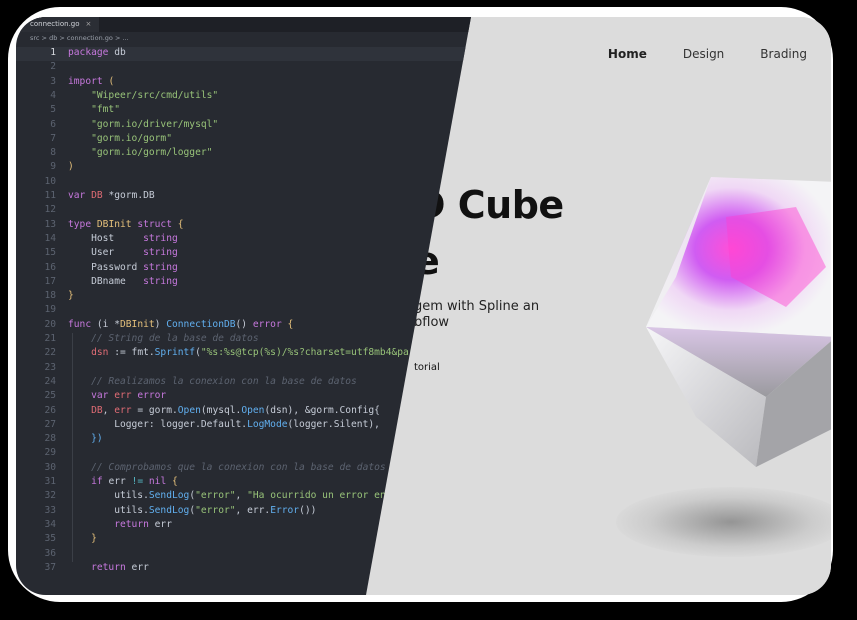 This screenshot has height=620, width=857. I want to click on code-line: type DBInit struct {, so click(126, 224).